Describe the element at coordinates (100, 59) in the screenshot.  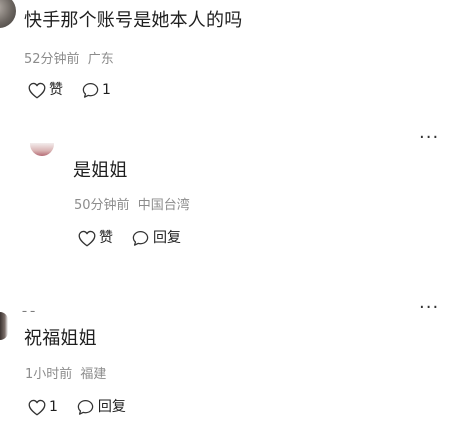
I see `comment-location: 广东` at that location.